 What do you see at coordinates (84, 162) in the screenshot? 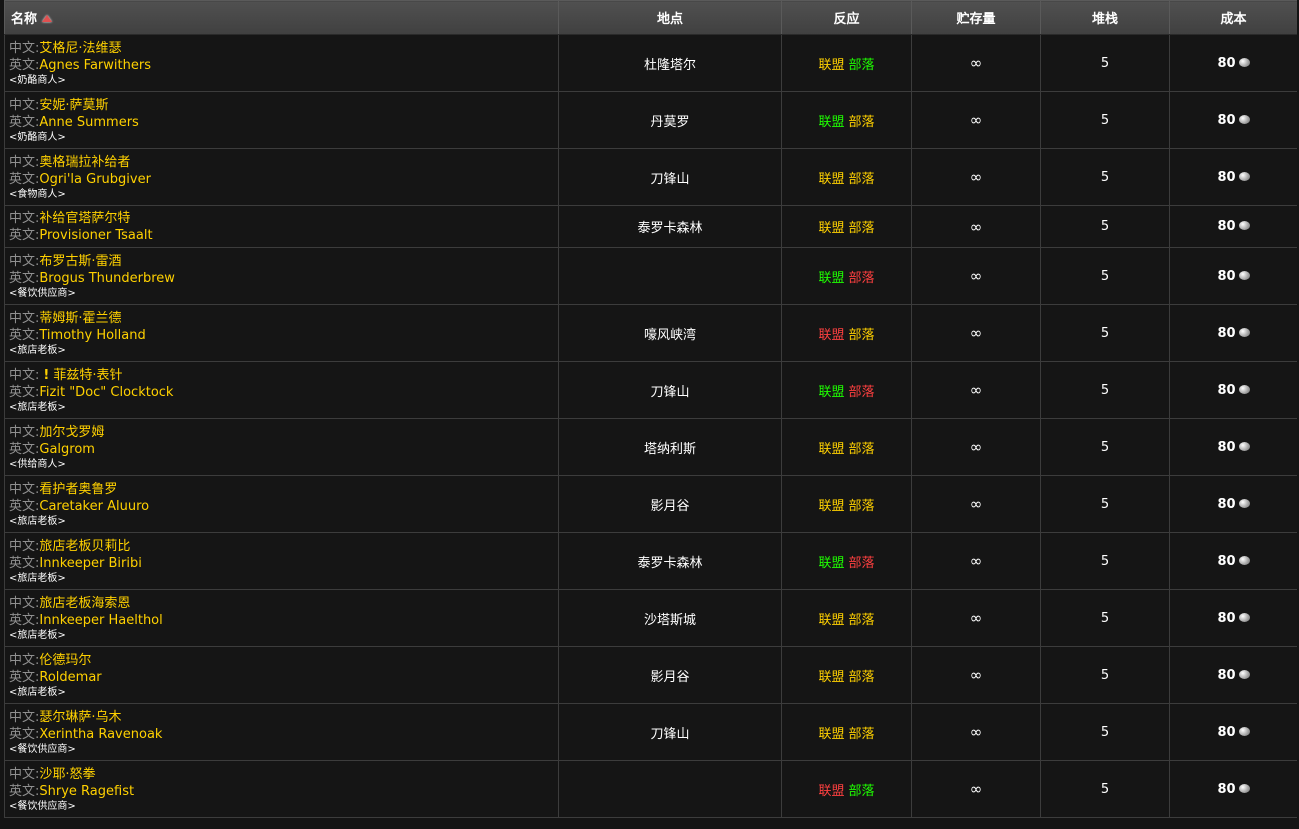
I see `npc-cn-name-link: 奥格瑞拉补给者` at bounding box center [84, 162].